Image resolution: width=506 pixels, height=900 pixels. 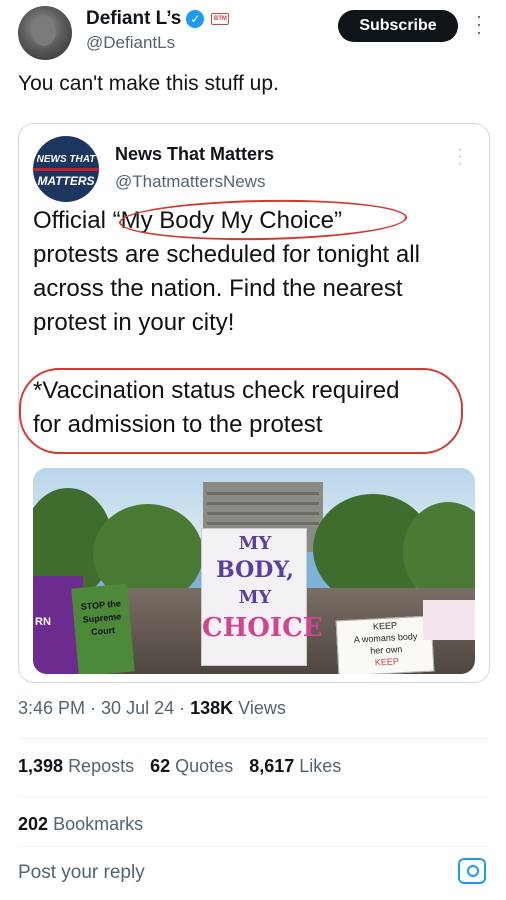 What do you see at coordinates (133, 19) in the screenshot?
I see `author-display-name: Defiant L’s` at bounding box center [133, 19].